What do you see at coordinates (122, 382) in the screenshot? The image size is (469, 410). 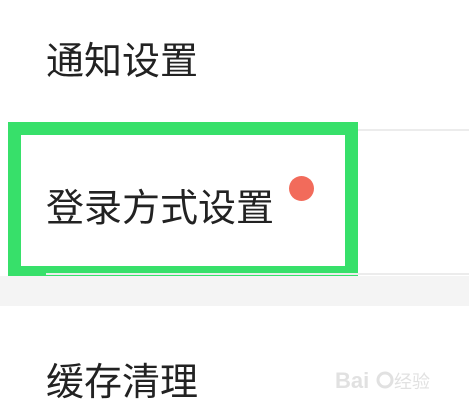 I see `settings-item-label: 缓存清理` at bounding box center [122, 382].